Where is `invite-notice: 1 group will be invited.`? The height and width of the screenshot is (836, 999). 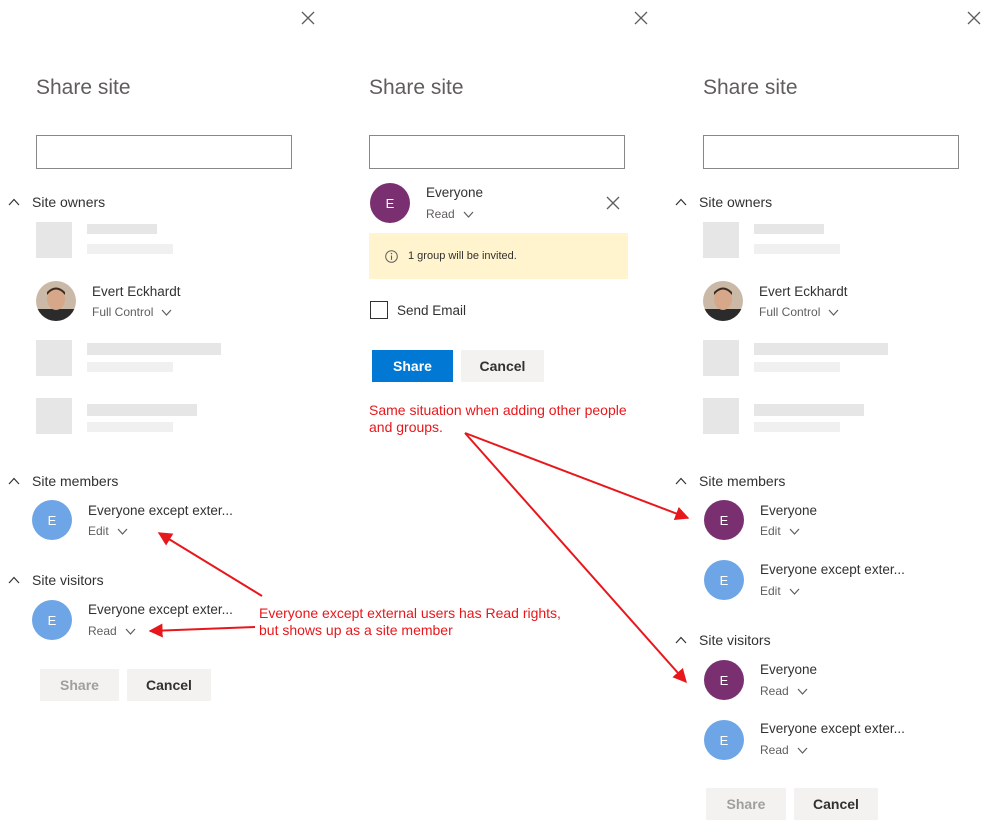
invite-notice: 1 group will be invited. is located at coordinates (498, 256).